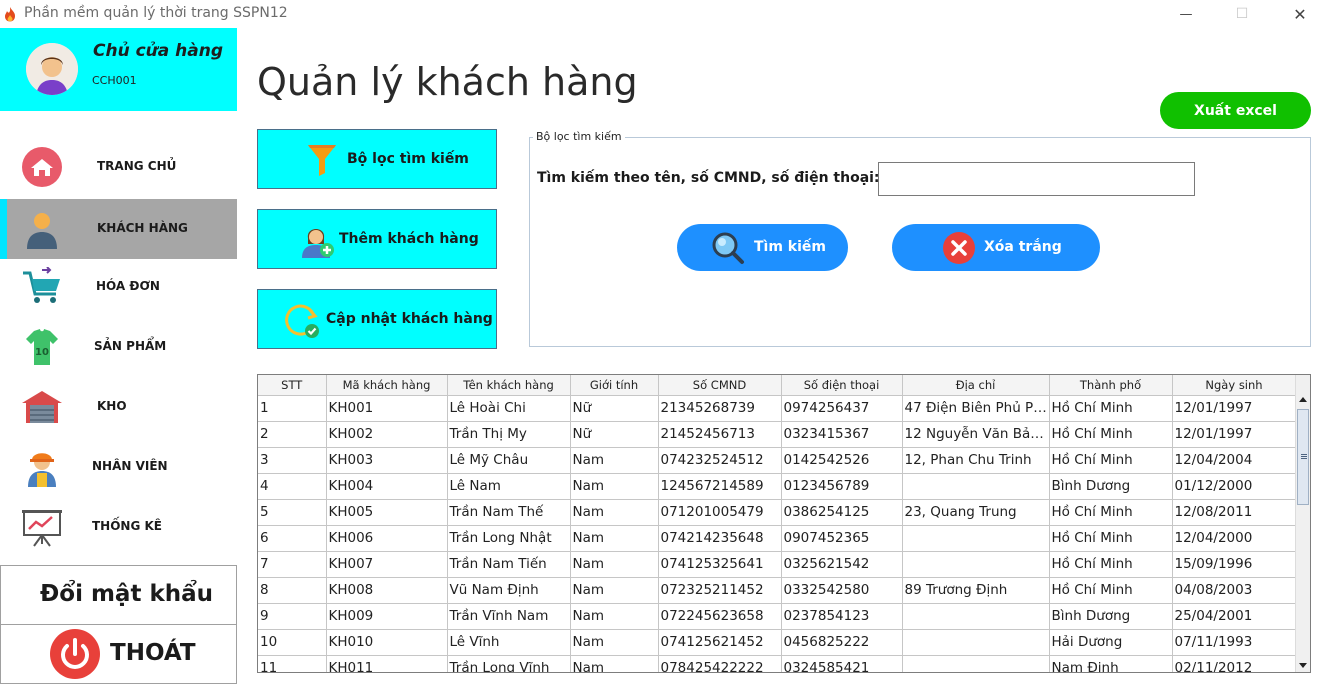 The image size is (1330, 692). I want to click on funnel-icon, so click(322, 160).